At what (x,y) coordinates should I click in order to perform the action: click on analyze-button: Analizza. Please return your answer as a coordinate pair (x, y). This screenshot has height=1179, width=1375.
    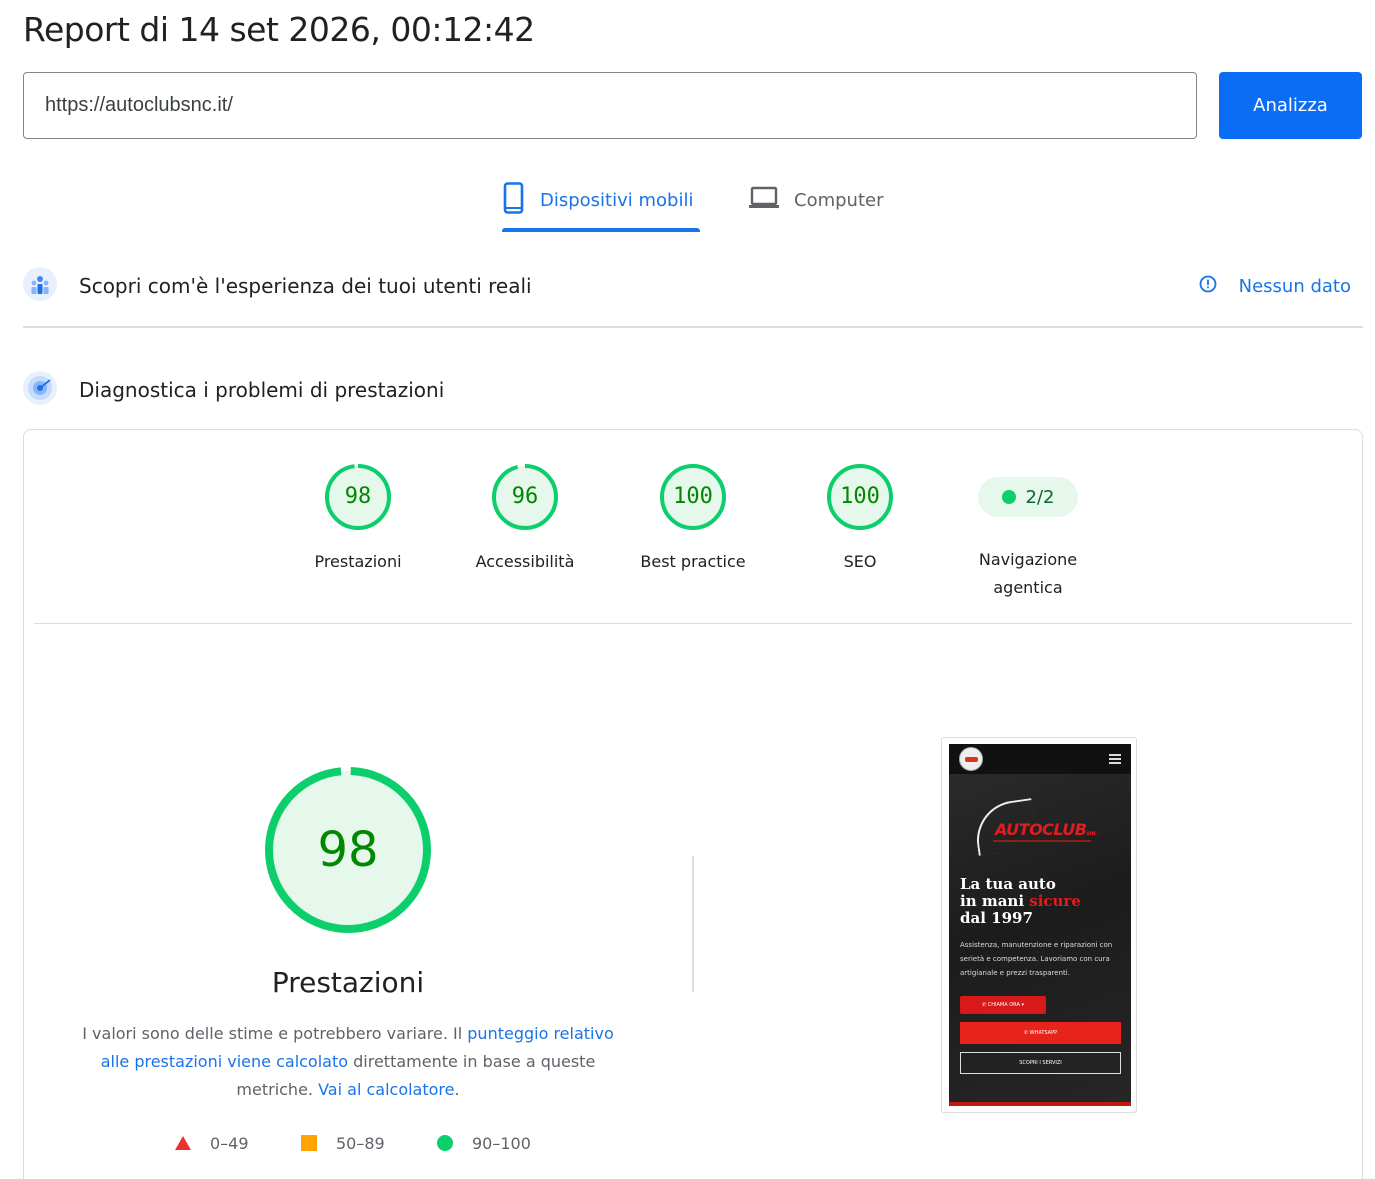
    Looking at the image, I should click on (1290, 105).